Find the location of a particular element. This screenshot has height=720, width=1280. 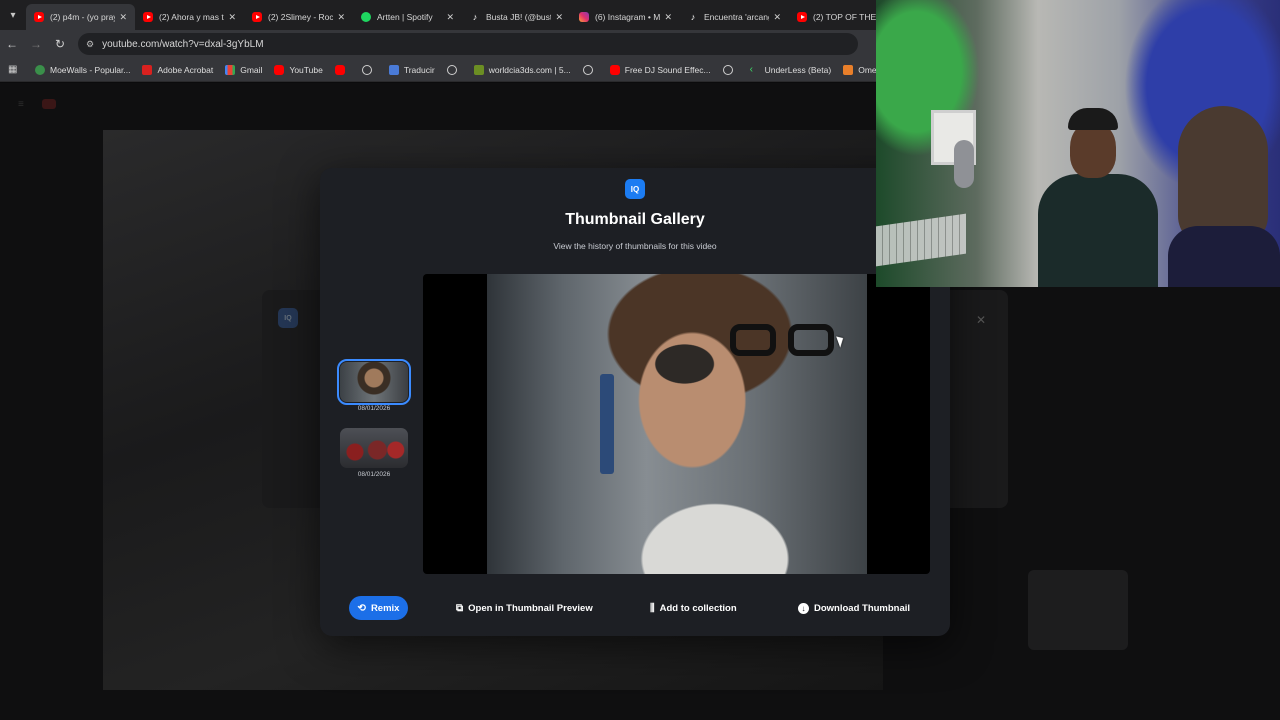

menu-icon: ≡ is located at coordinates (21, 104).